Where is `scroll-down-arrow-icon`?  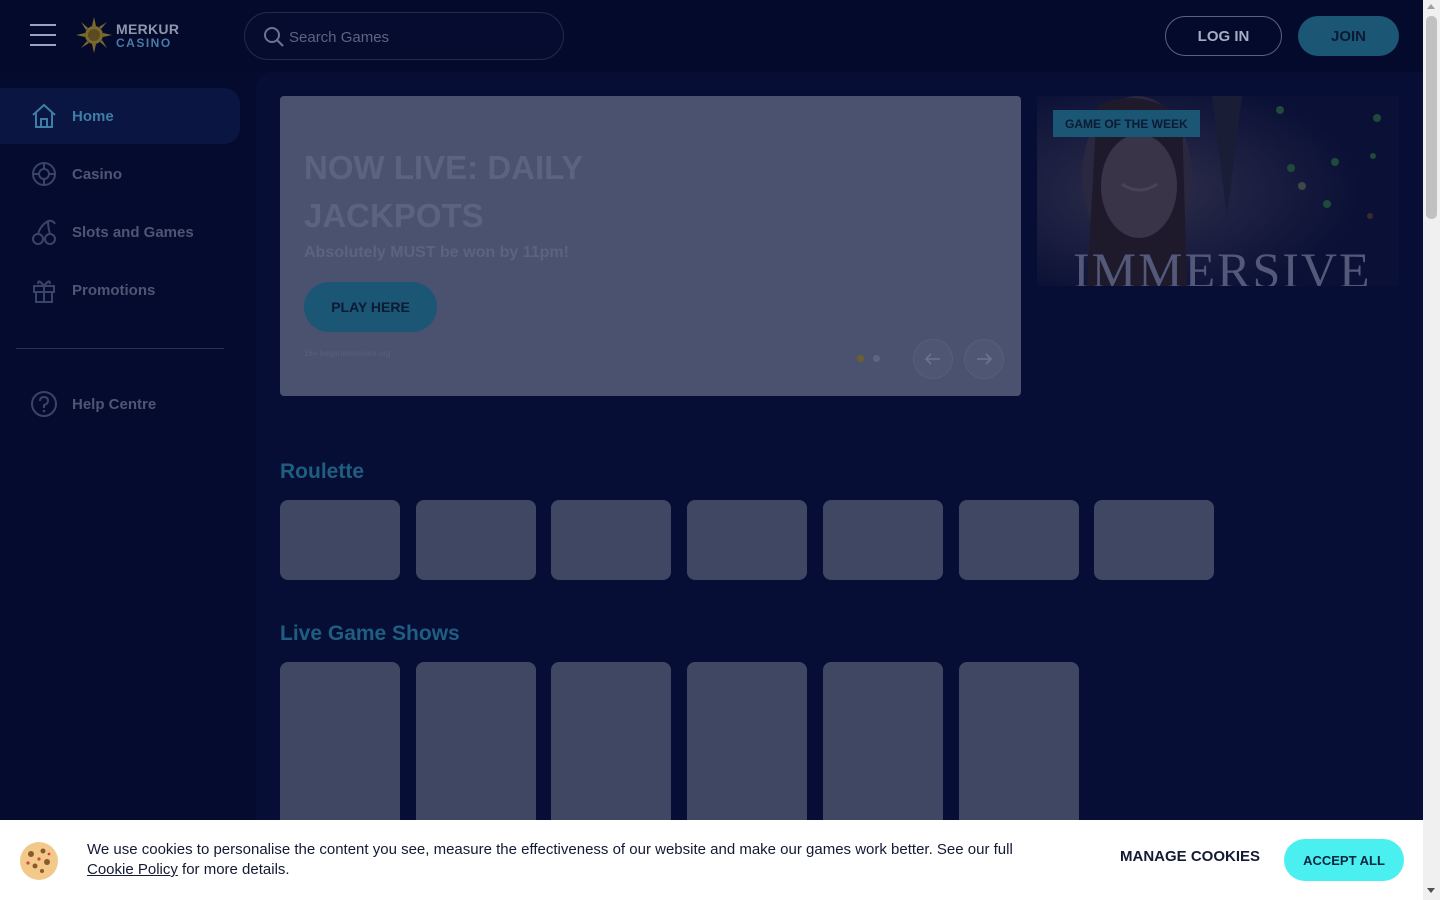 scroll-down-arrow-icon is located at coordinates (1431, 890).